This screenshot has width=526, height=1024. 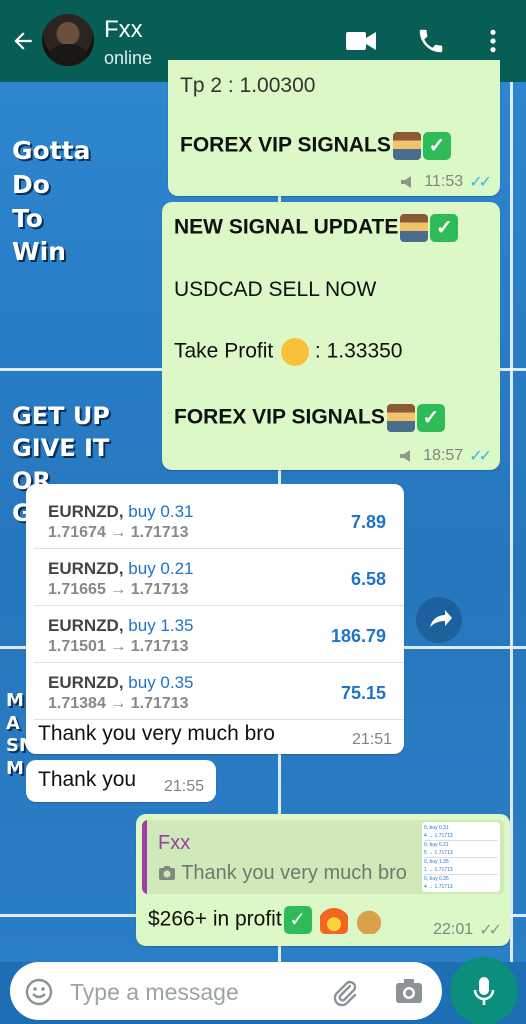 I want to click on message-time: 18:57, so click(x=443, y=455).